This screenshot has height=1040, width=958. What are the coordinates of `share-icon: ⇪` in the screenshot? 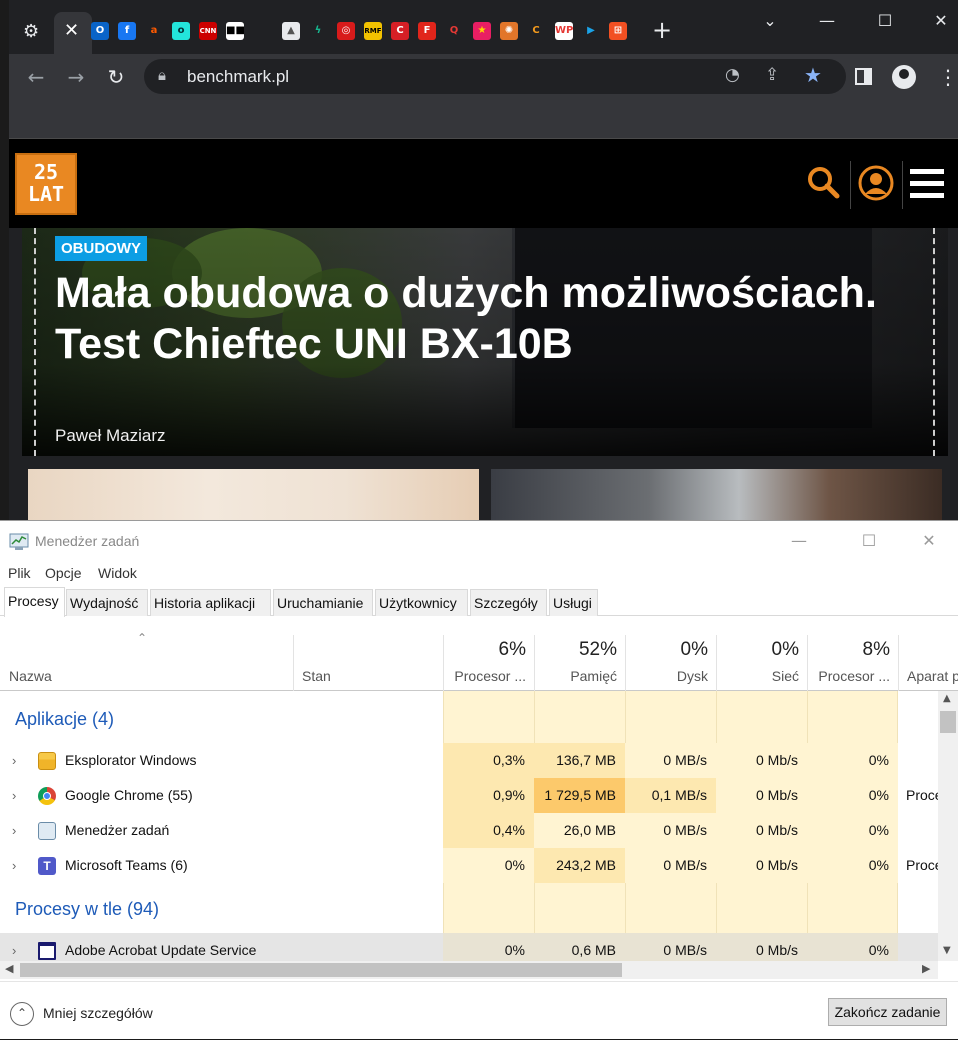 It's located at (772, 75).